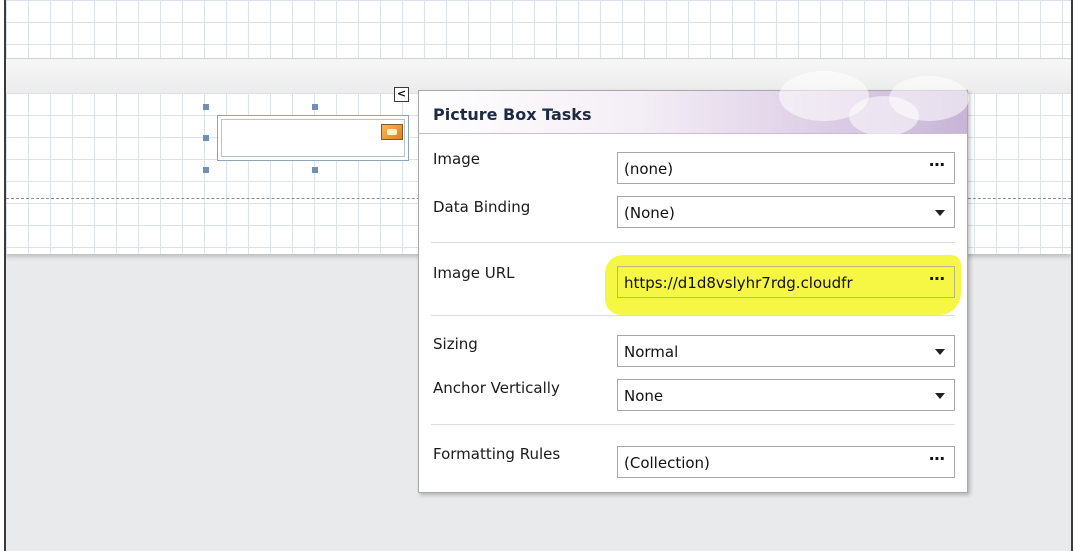  What do you see at coordinates (649, 213) in the screenshot?
I see `data-binding-value: (None)` at bounding box center [649, 213].